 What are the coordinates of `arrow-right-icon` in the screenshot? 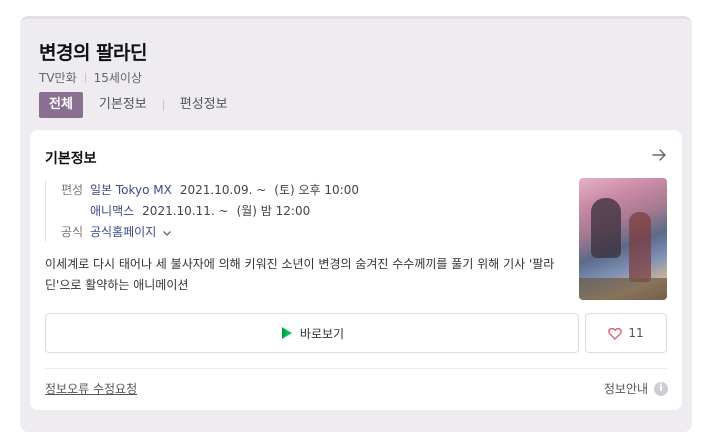 It's located at (659, 155).